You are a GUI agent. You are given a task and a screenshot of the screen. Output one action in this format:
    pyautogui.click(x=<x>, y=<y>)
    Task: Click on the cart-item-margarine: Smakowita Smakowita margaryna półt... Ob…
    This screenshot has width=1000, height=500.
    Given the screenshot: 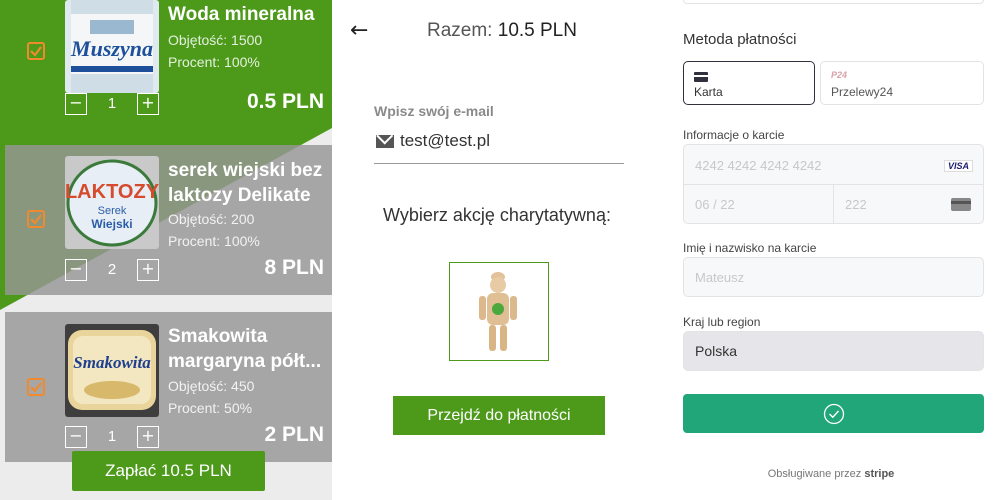 What is the action you would take?
    pyautogui.click(x=168, y=387)
    